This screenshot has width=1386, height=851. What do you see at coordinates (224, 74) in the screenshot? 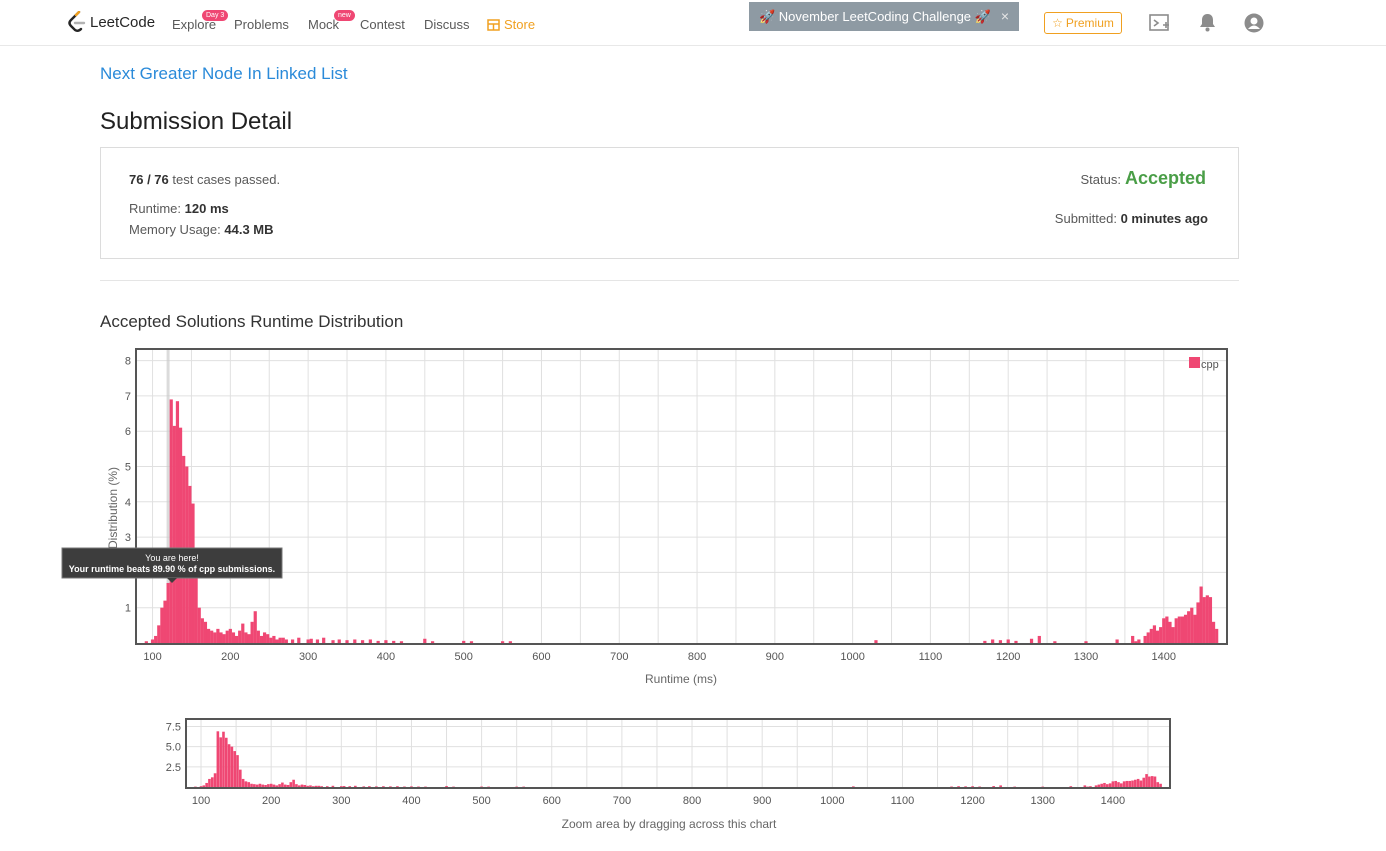
I see `problem-title-link: Next Greater Node In Linked List` at bounding box center [224, 74].